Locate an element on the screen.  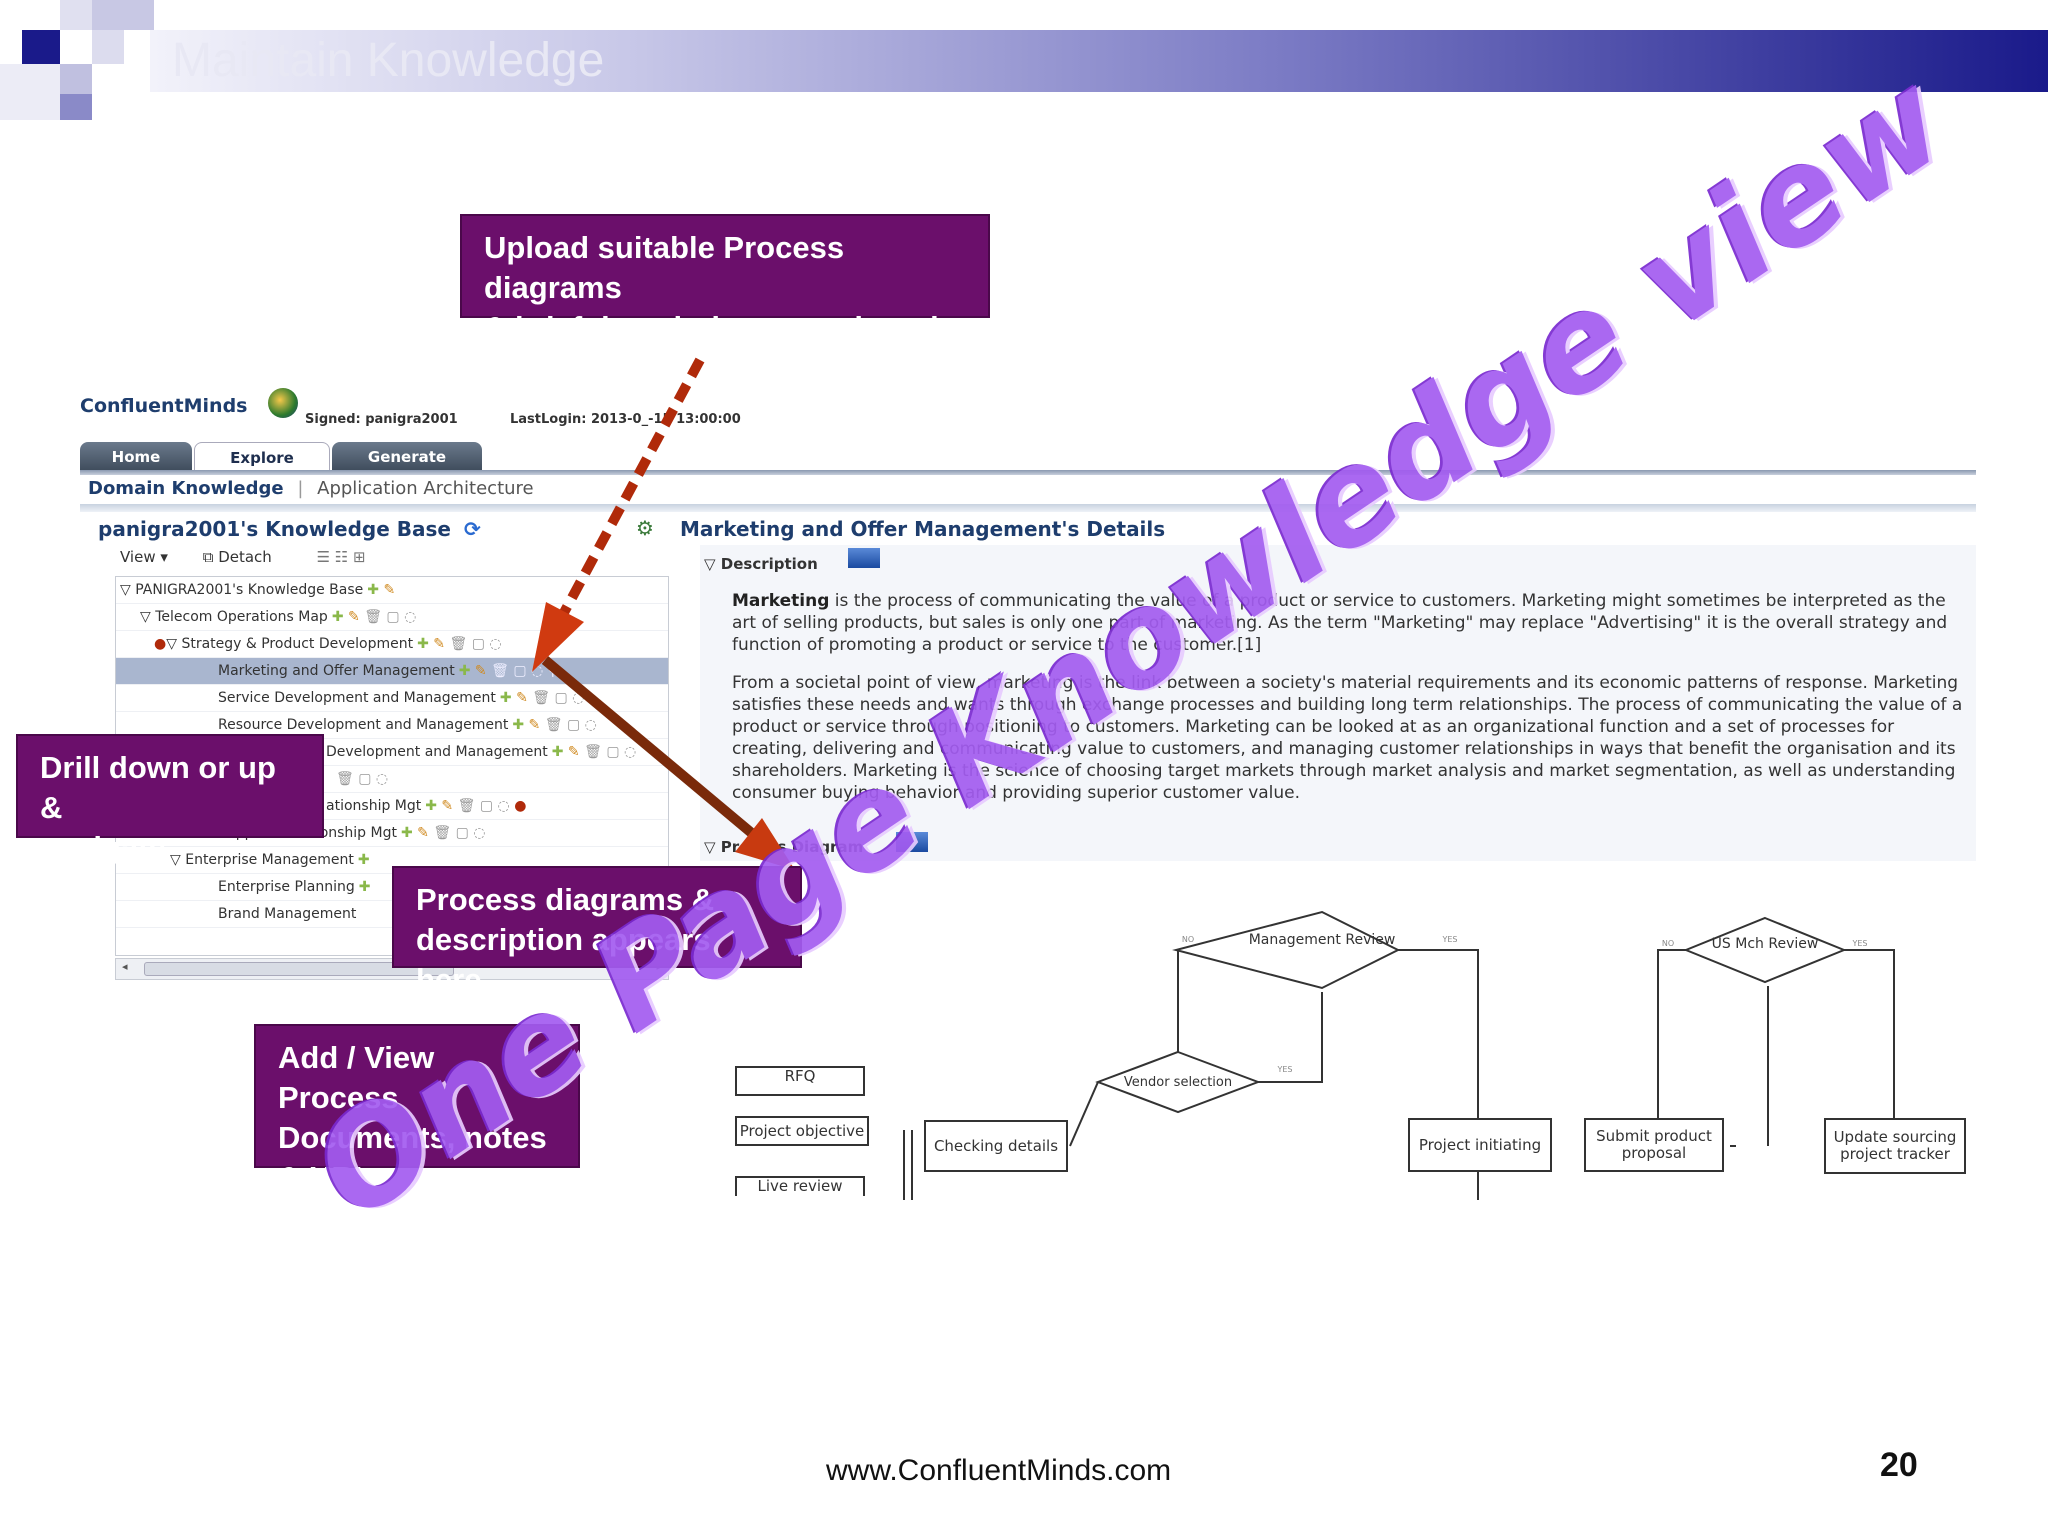
callout-upload-line-1: Upload suitable Process diagrams is located at coordinates (664, 267).